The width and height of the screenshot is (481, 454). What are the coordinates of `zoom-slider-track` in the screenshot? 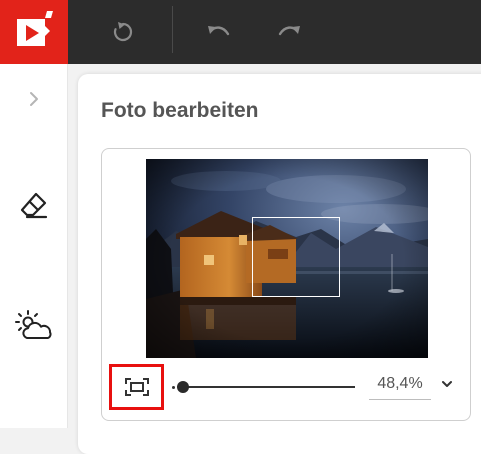 It's located at (268, 387).